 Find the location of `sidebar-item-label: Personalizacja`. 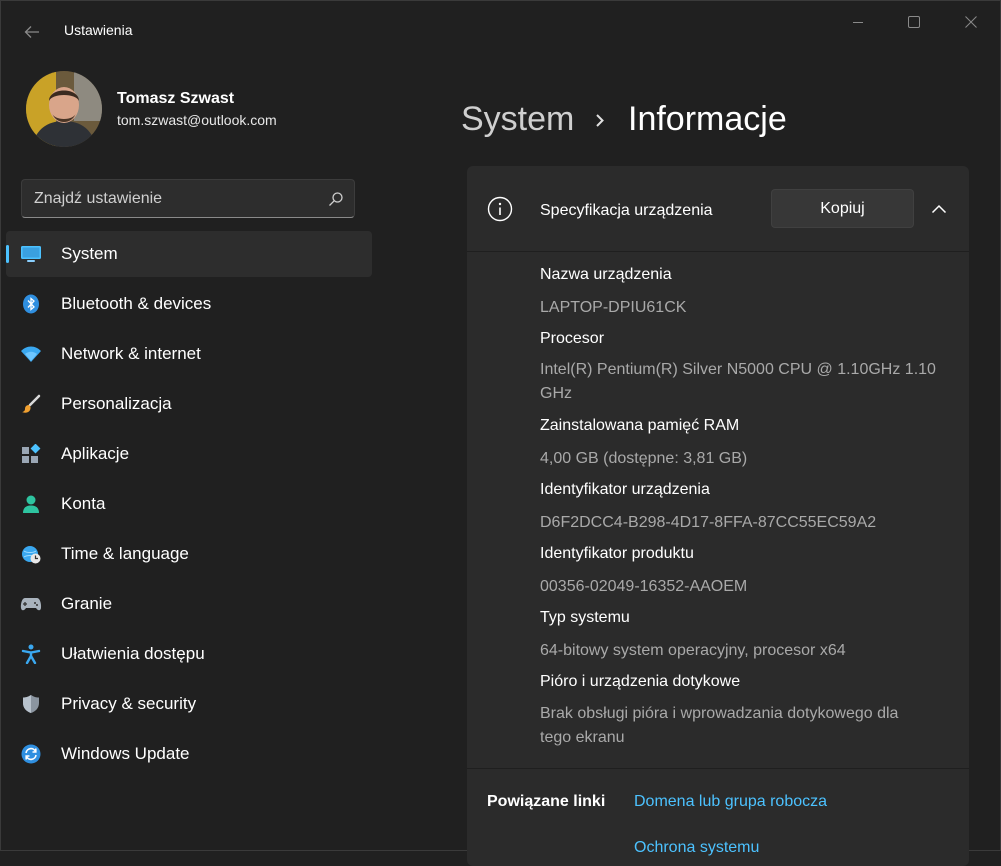

sidebar-item-label: Personalizacja is located at coordinates (116, 403).